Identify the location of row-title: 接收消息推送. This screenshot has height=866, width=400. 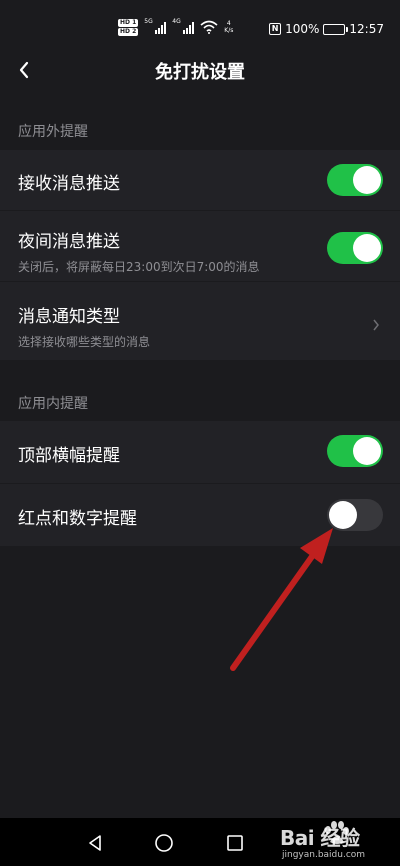
(69, 184).